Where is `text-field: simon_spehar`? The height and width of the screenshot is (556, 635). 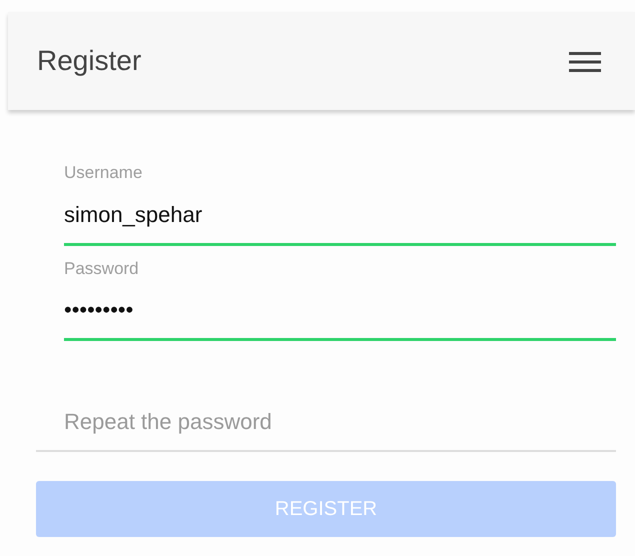 text-field: simon_spehar is located at coordinates (340, 220).